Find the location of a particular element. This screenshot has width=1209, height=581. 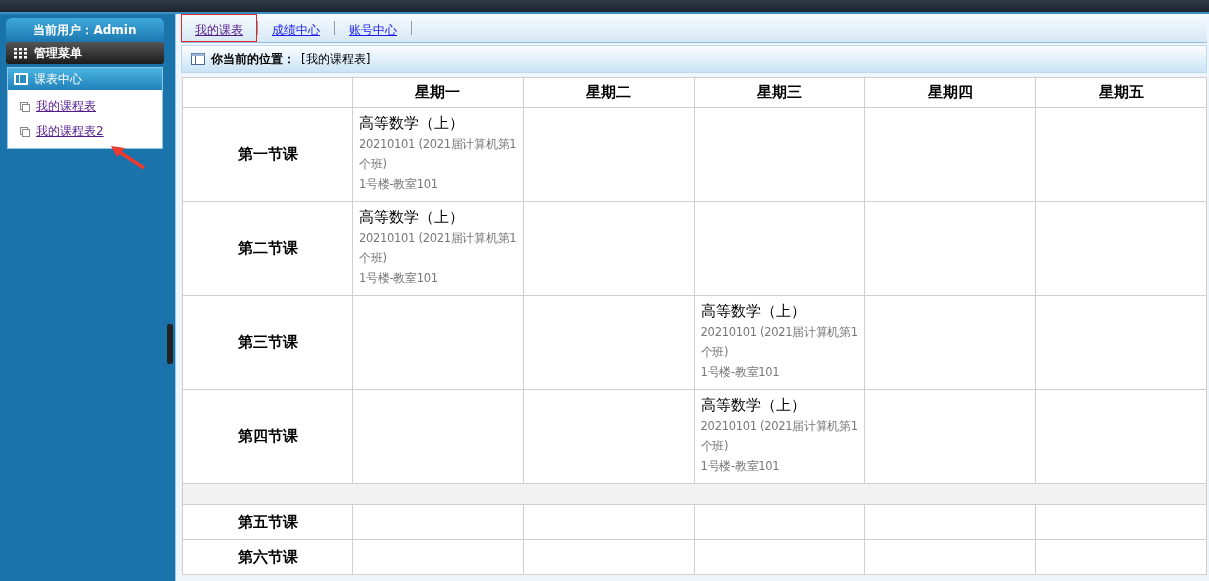

period-label: 第二节课 is located at coordinates (267, 248).